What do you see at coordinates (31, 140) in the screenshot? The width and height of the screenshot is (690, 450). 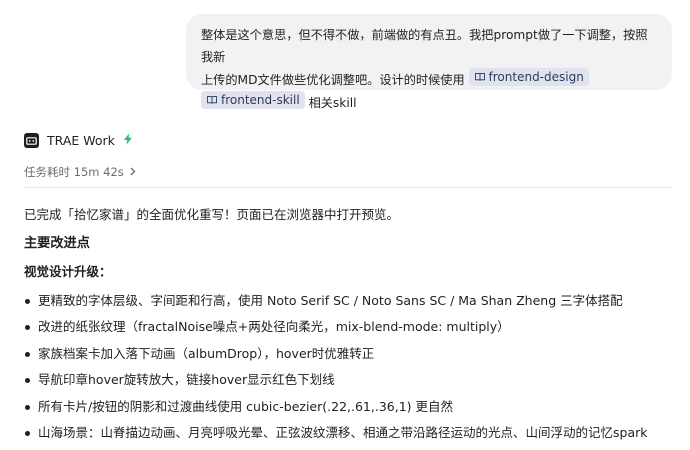 I see `trae-logo-icon` at bounding box center [31, 140].